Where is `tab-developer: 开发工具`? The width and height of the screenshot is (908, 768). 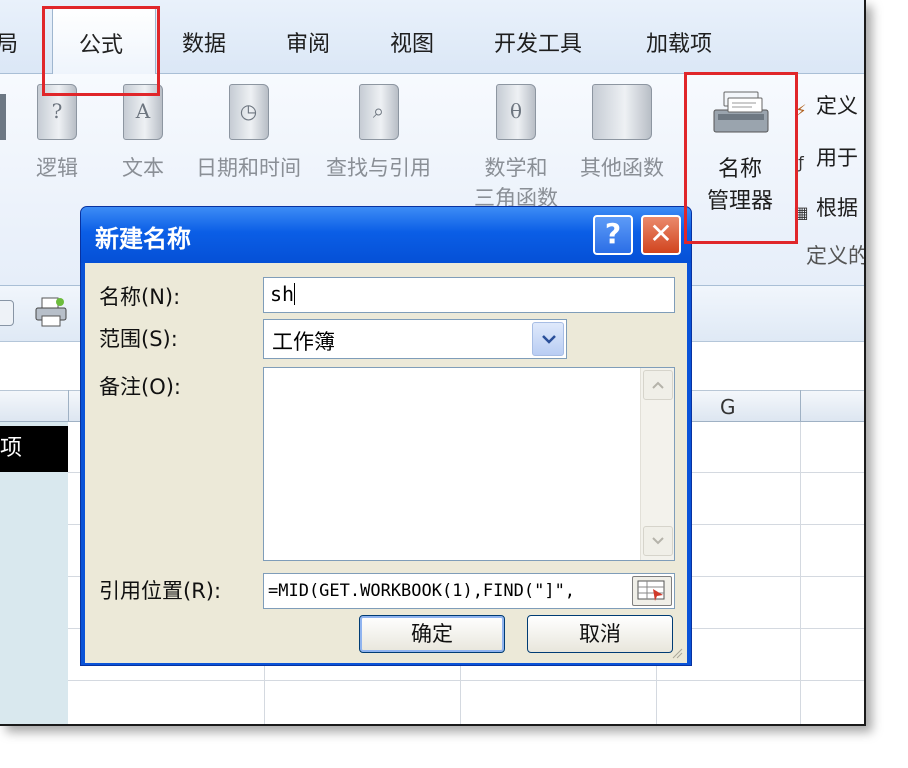 tab-developer: 开发工具 is located at coordinates (538, 42).